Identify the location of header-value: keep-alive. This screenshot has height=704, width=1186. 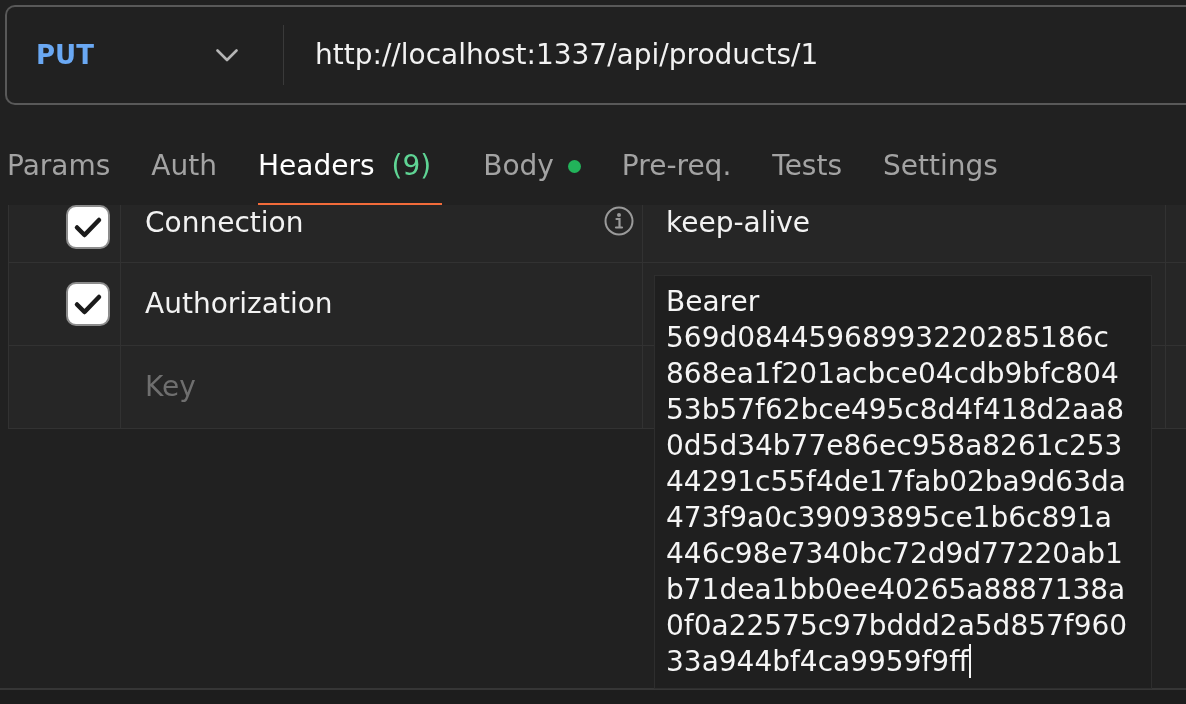
(738, 223).